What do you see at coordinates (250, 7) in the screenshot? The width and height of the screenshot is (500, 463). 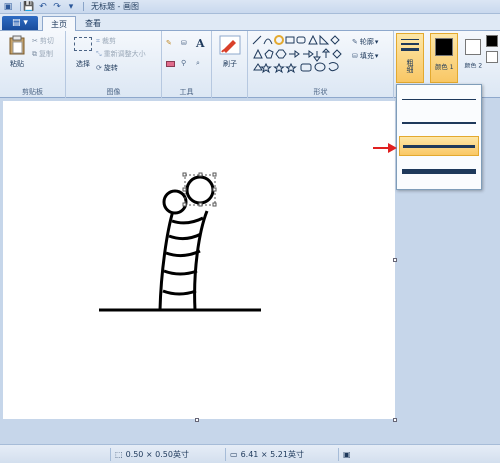 I see `title-bar: ▣ 💾 ↶ ↷ ▾ 无标题 - 画图` at bounding box center [250, 7].